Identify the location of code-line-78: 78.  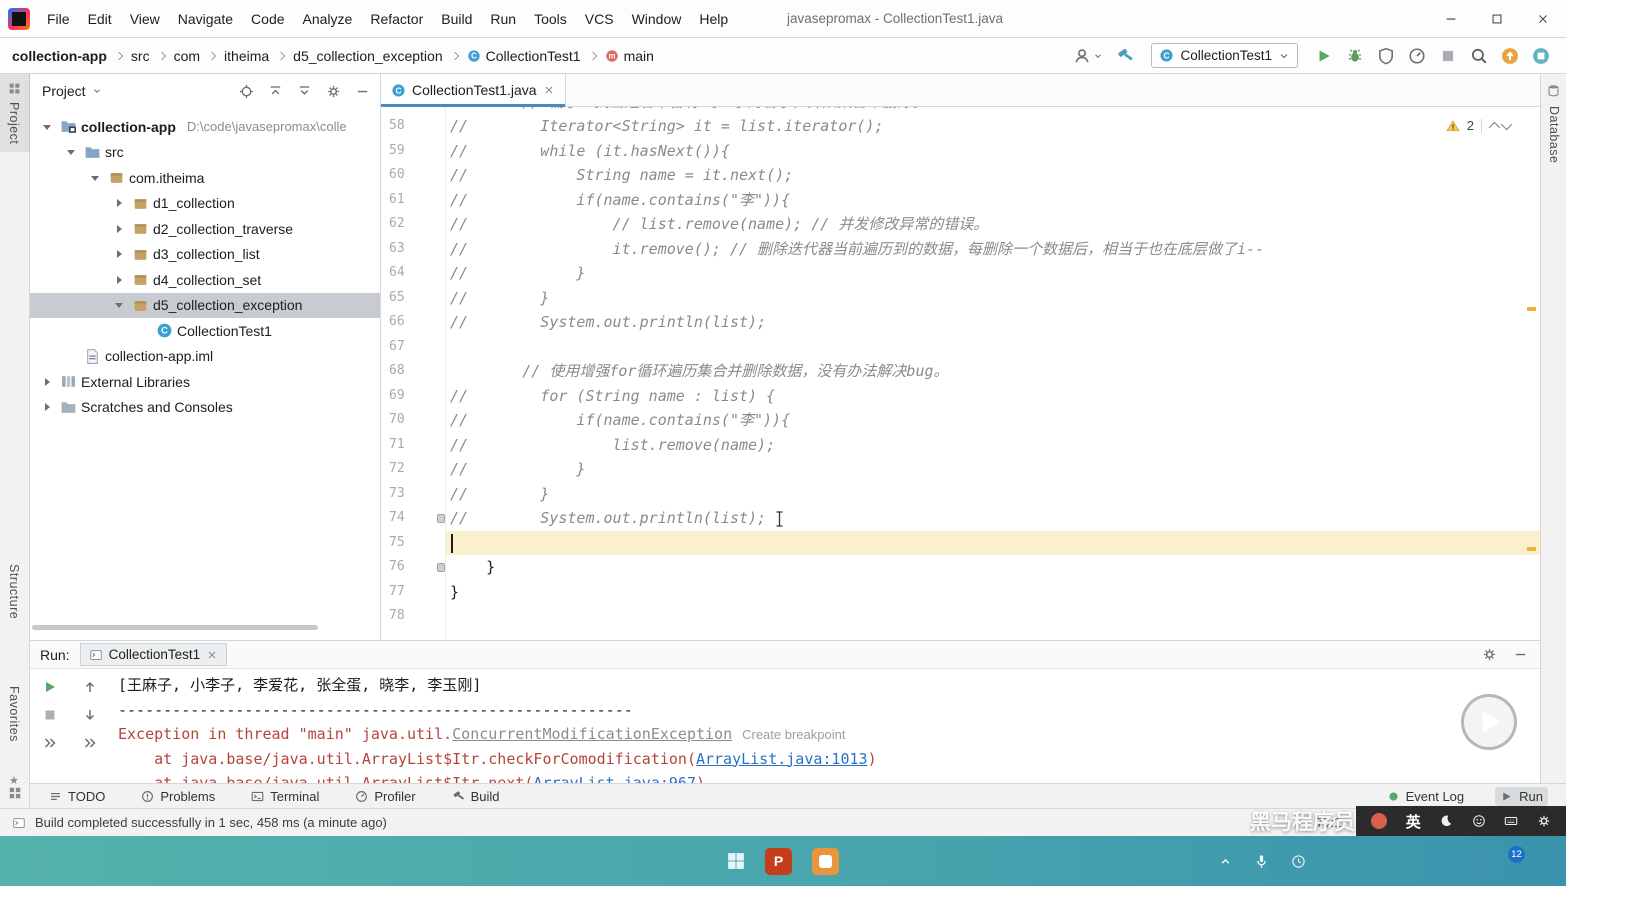
(960, 616).